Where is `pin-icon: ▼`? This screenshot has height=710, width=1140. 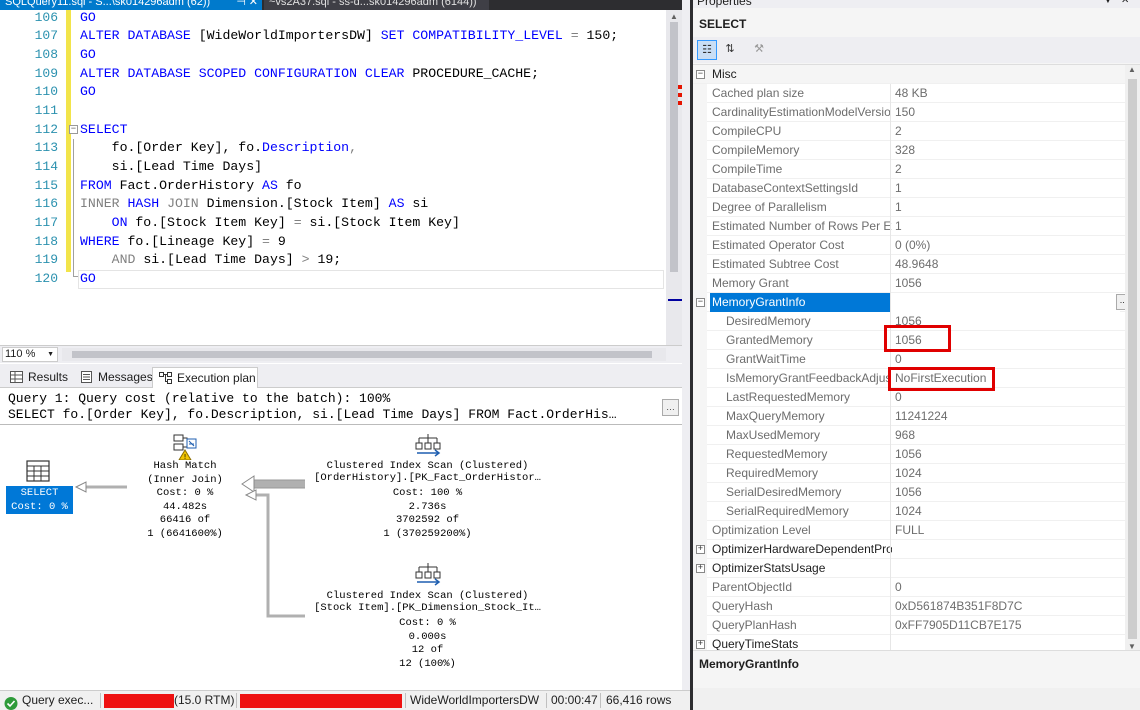
pin-icon: ▼ is located at coordinates (1108, 4).